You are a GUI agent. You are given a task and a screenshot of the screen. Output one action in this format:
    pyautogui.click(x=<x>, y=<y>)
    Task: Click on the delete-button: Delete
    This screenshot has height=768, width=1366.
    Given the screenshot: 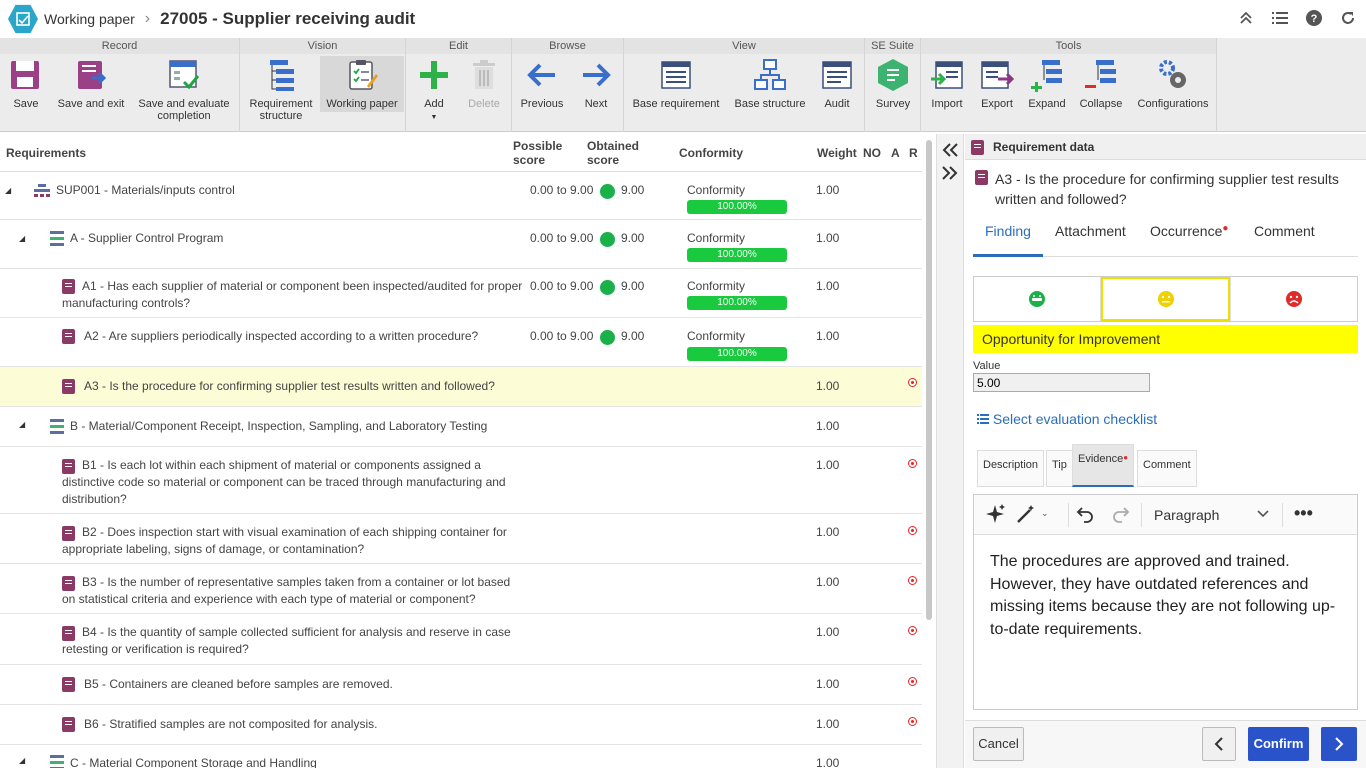 What is the action you would take?
    pyautogui.click(x=484, y=84)
    